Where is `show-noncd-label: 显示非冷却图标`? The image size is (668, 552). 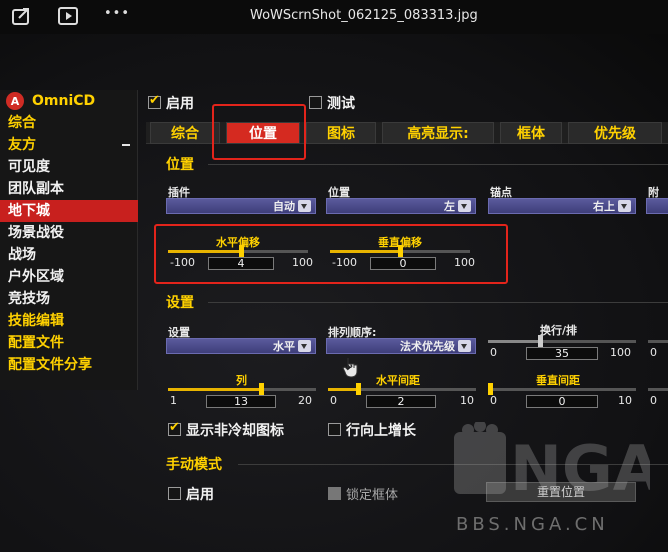 show-noncd-label: 显示非冷却图标 is located at coordinates (235, 431).